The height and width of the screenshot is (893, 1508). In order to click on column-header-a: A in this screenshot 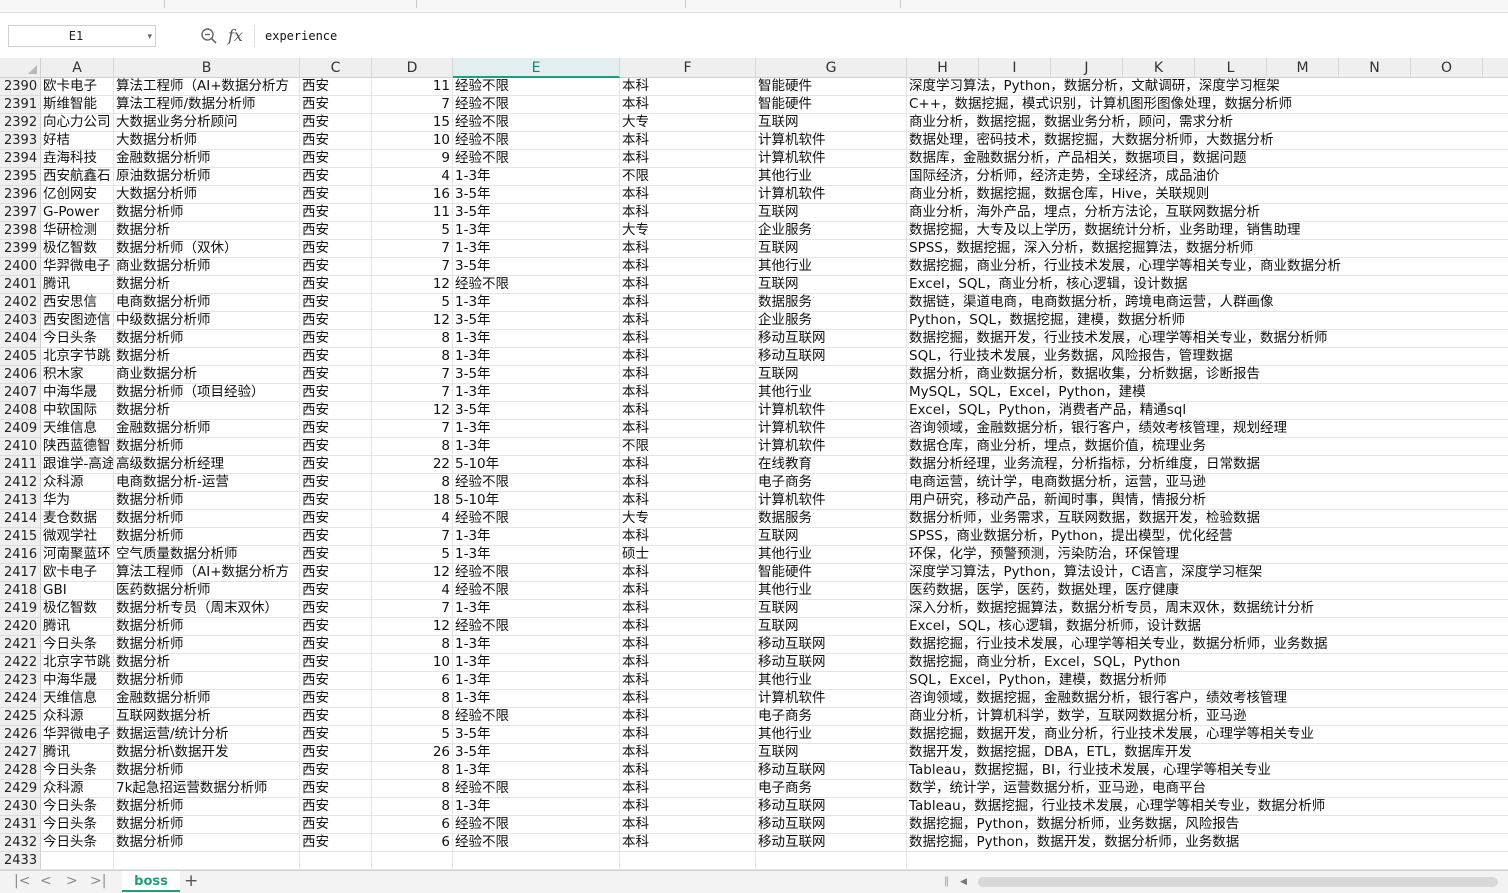, I will do `click(77, 68)`.